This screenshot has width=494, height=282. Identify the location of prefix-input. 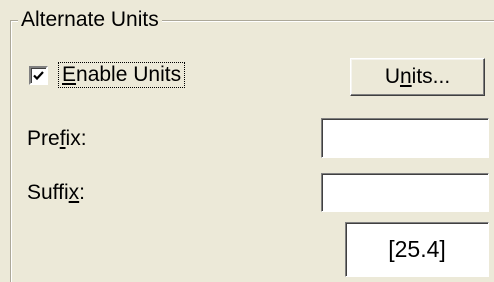
(405, 138).